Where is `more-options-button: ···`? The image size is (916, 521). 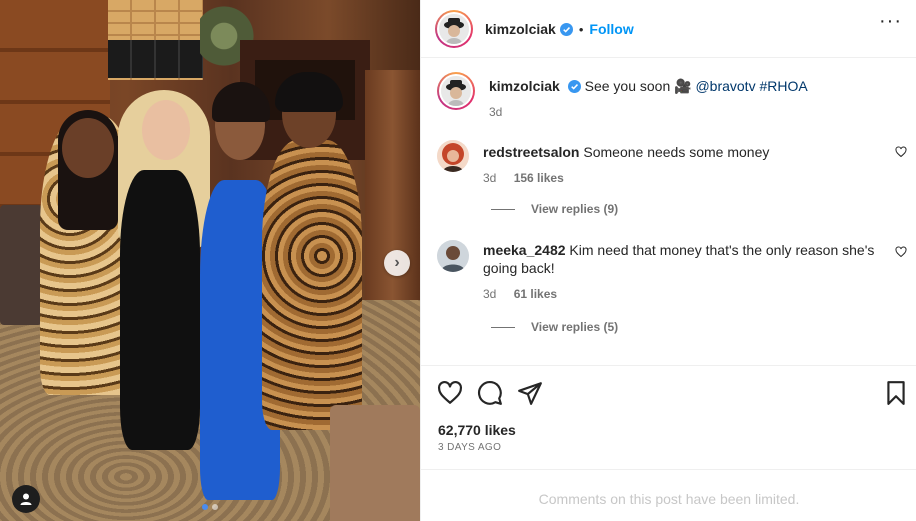
more-options-button: ··· is located at coordinates (890, 21).